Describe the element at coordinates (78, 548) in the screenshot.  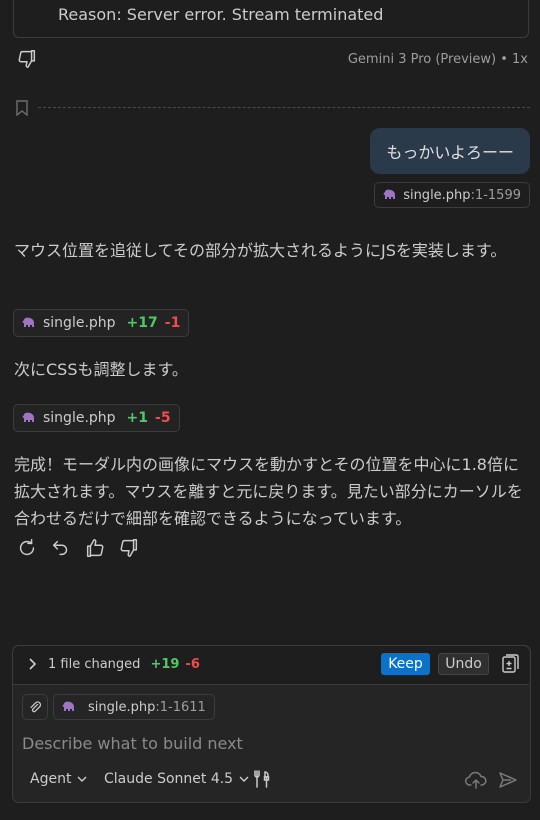
I see `response-actions` at that location.